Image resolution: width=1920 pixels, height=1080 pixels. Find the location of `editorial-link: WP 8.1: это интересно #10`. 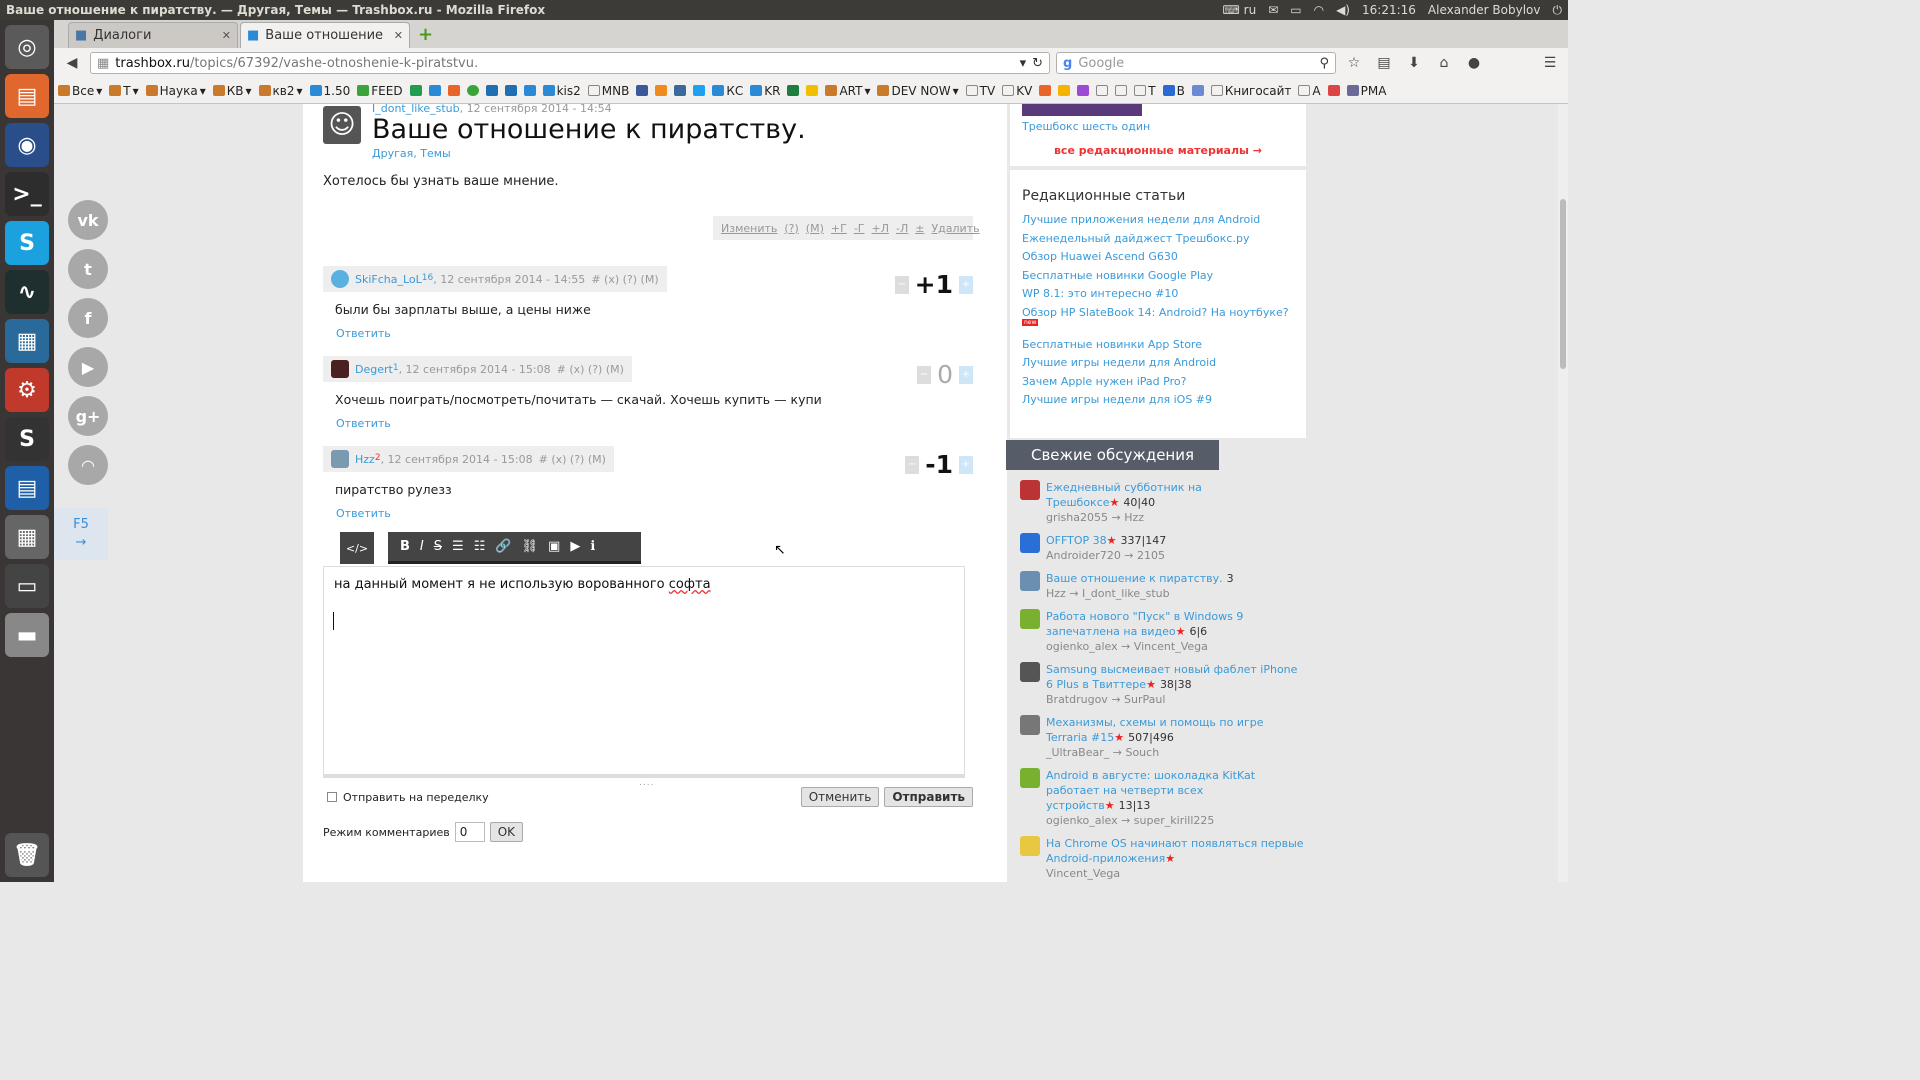

editorial-link: WP 8.1: это интересно #10 is located at coordinates (1158, 293).